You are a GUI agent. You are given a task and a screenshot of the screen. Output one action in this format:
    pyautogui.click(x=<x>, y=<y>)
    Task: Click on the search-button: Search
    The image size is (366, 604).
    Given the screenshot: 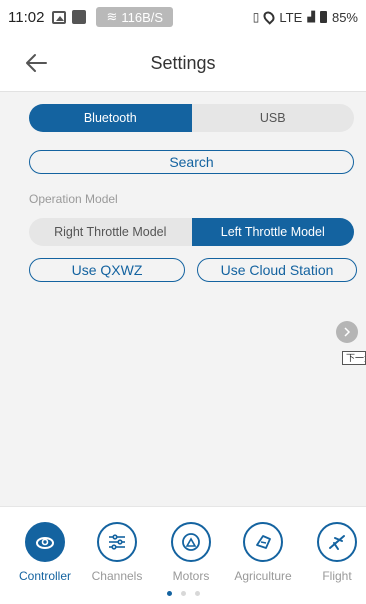 What is the action you would take?
    pyautogui.click(x=191, y=162)
    